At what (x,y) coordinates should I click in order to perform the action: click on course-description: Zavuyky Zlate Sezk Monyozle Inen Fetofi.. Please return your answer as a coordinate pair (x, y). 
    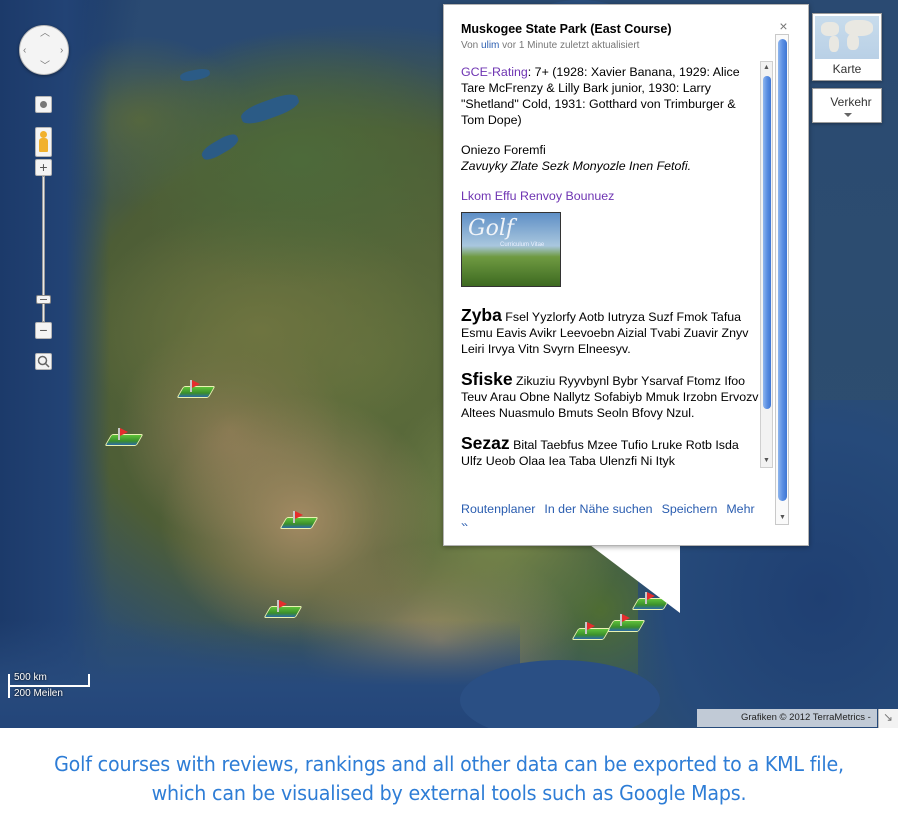
    Looking at the image, I should click on (576, 166).